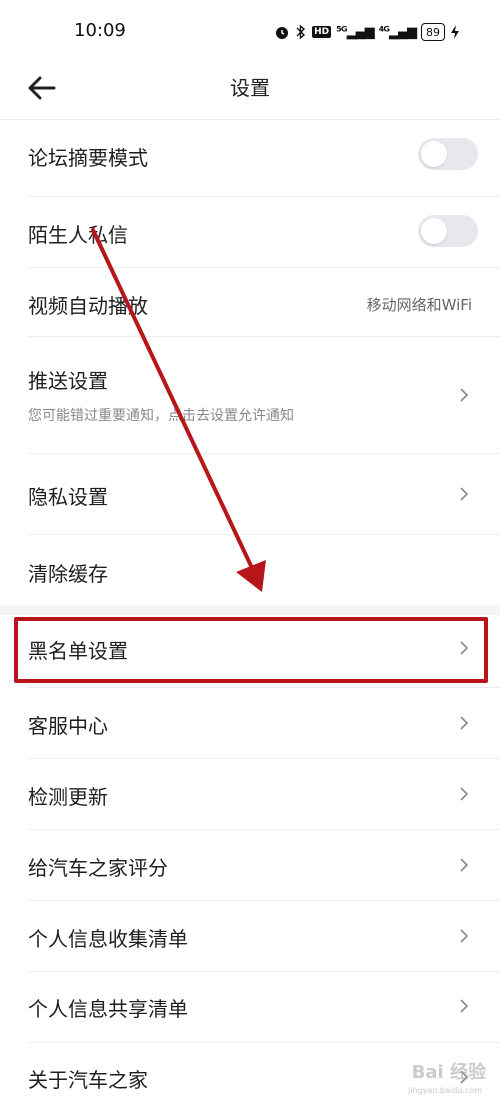 The height and width of the screenshot is (1111, 500). Describe the element at coordinates (341, 32) in the screenshot. I see `5g-label: ⁵ᴳ` at that location.